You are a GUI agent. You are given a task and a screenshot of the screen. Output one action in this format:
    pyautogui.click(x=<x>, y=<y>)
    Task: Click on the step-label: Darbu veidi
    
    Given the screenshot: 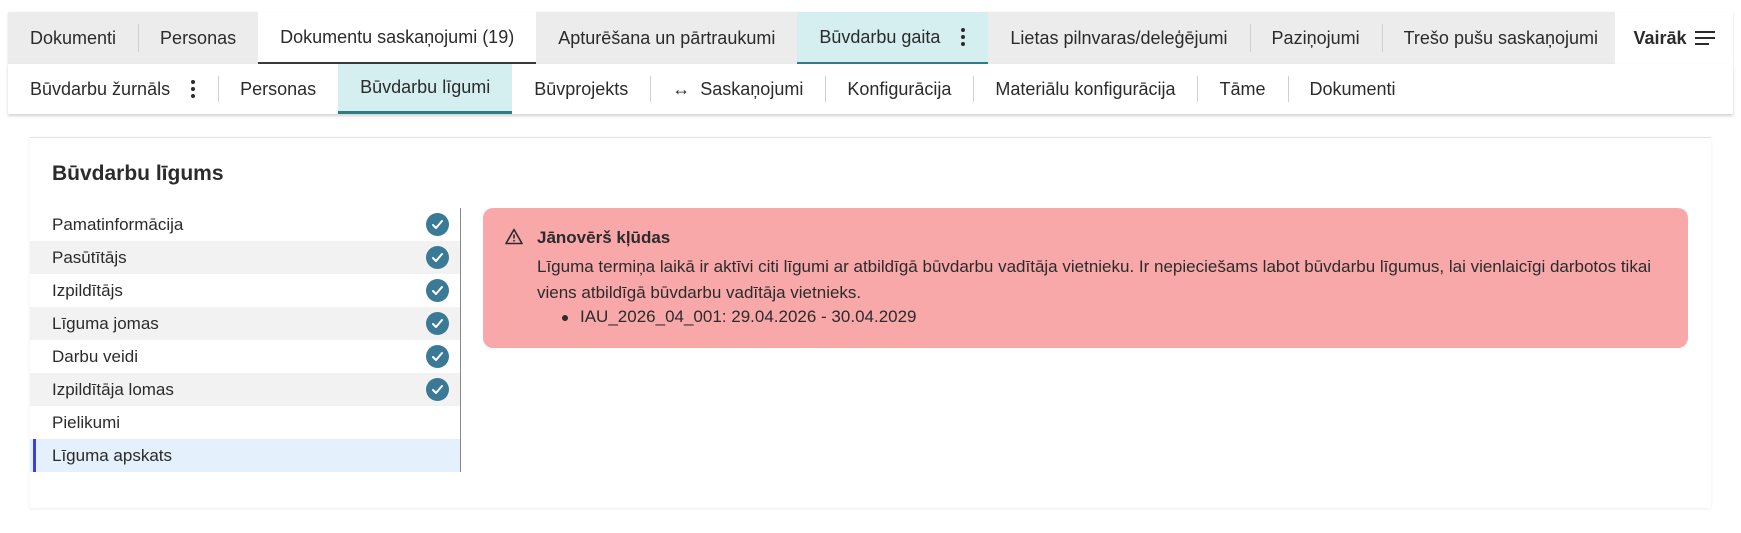 What is the action you would take?
    pyautogui.click(x=95, y=356)
    